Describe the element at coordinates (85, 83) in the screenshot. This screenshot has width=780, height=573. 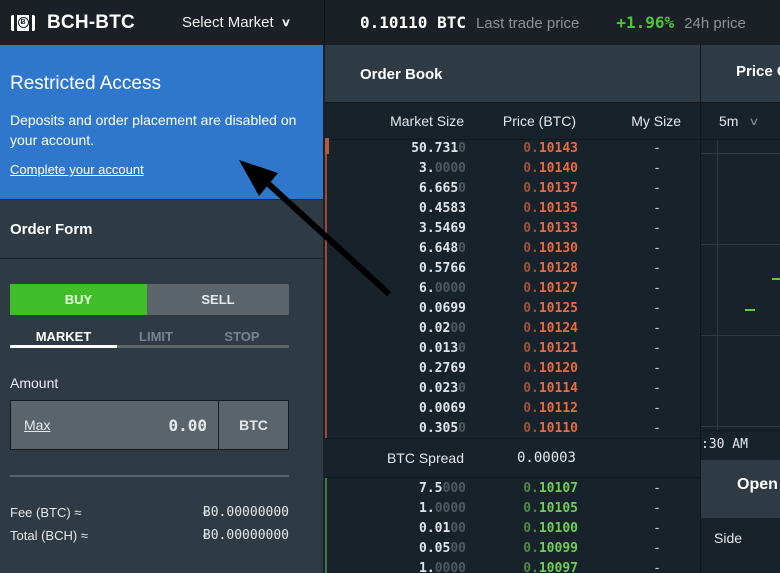
I see `restricted-title: Restricted Access` at that location.